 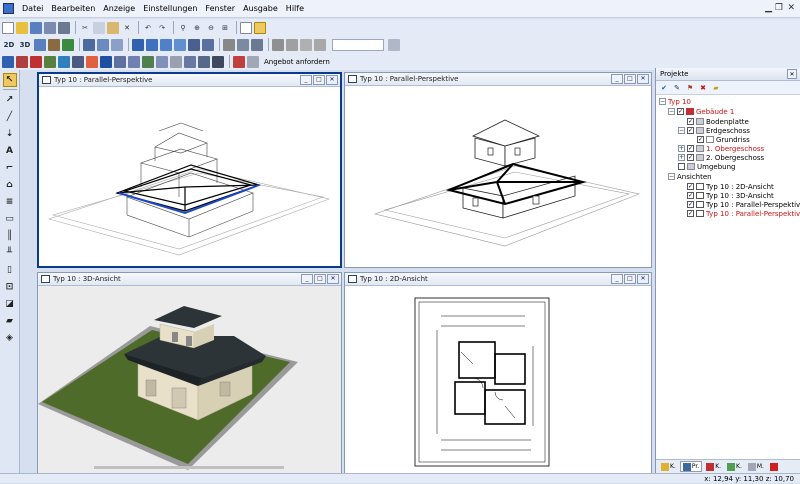 I want to click on column-tool-icon: ║, so click(x=10, y=236).